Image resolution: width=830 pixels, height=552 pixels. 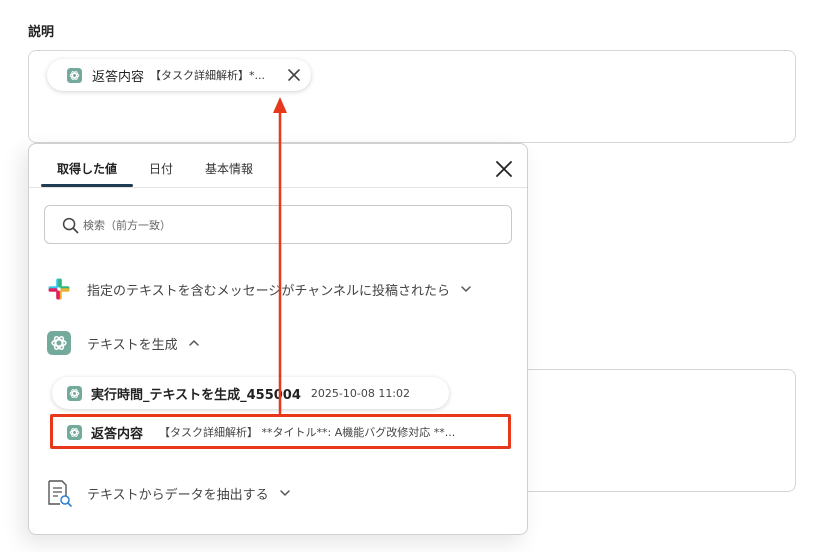 What do you see at coordinates (193, 343) in the screenshot?
I see `chevron-up-icon` at bounding box center [193, 343].